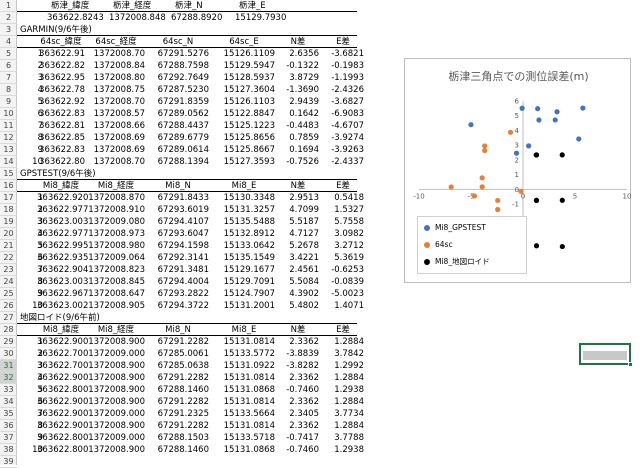 This screenshot has width=640, height=468. Describe the element at coordinates (244, 66) in the screenshot. I see `cell: 15129.5947` at that location.